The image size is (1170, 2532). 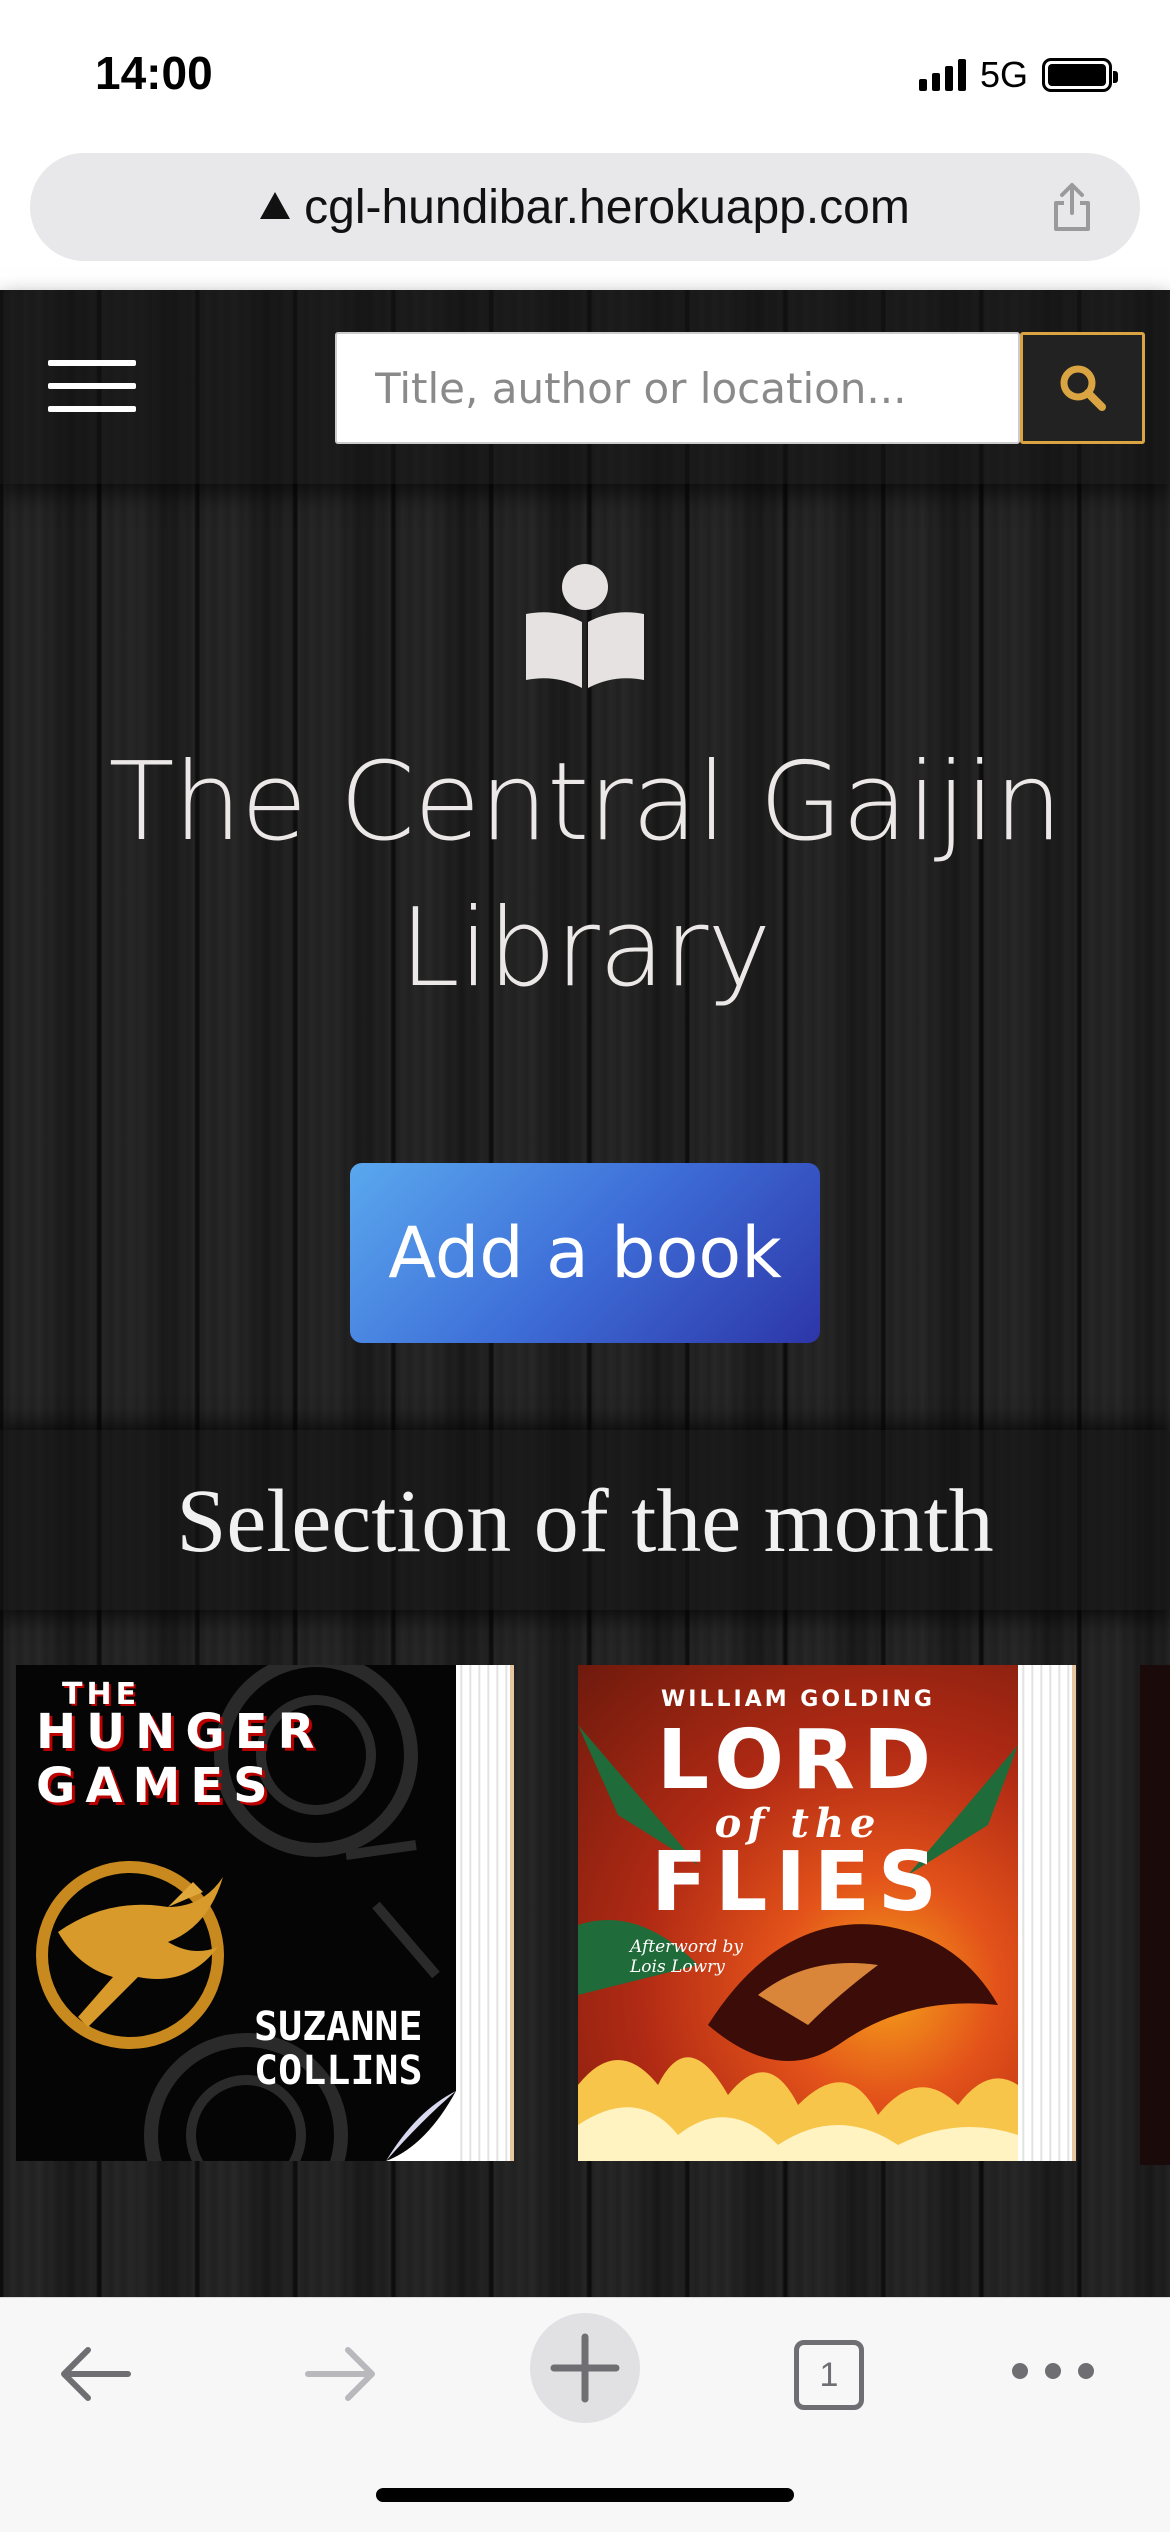 What do you see at coordinates (154, 73) in the screenshot?
I see `status-time: 14:00` at bounding box center [154, 73].